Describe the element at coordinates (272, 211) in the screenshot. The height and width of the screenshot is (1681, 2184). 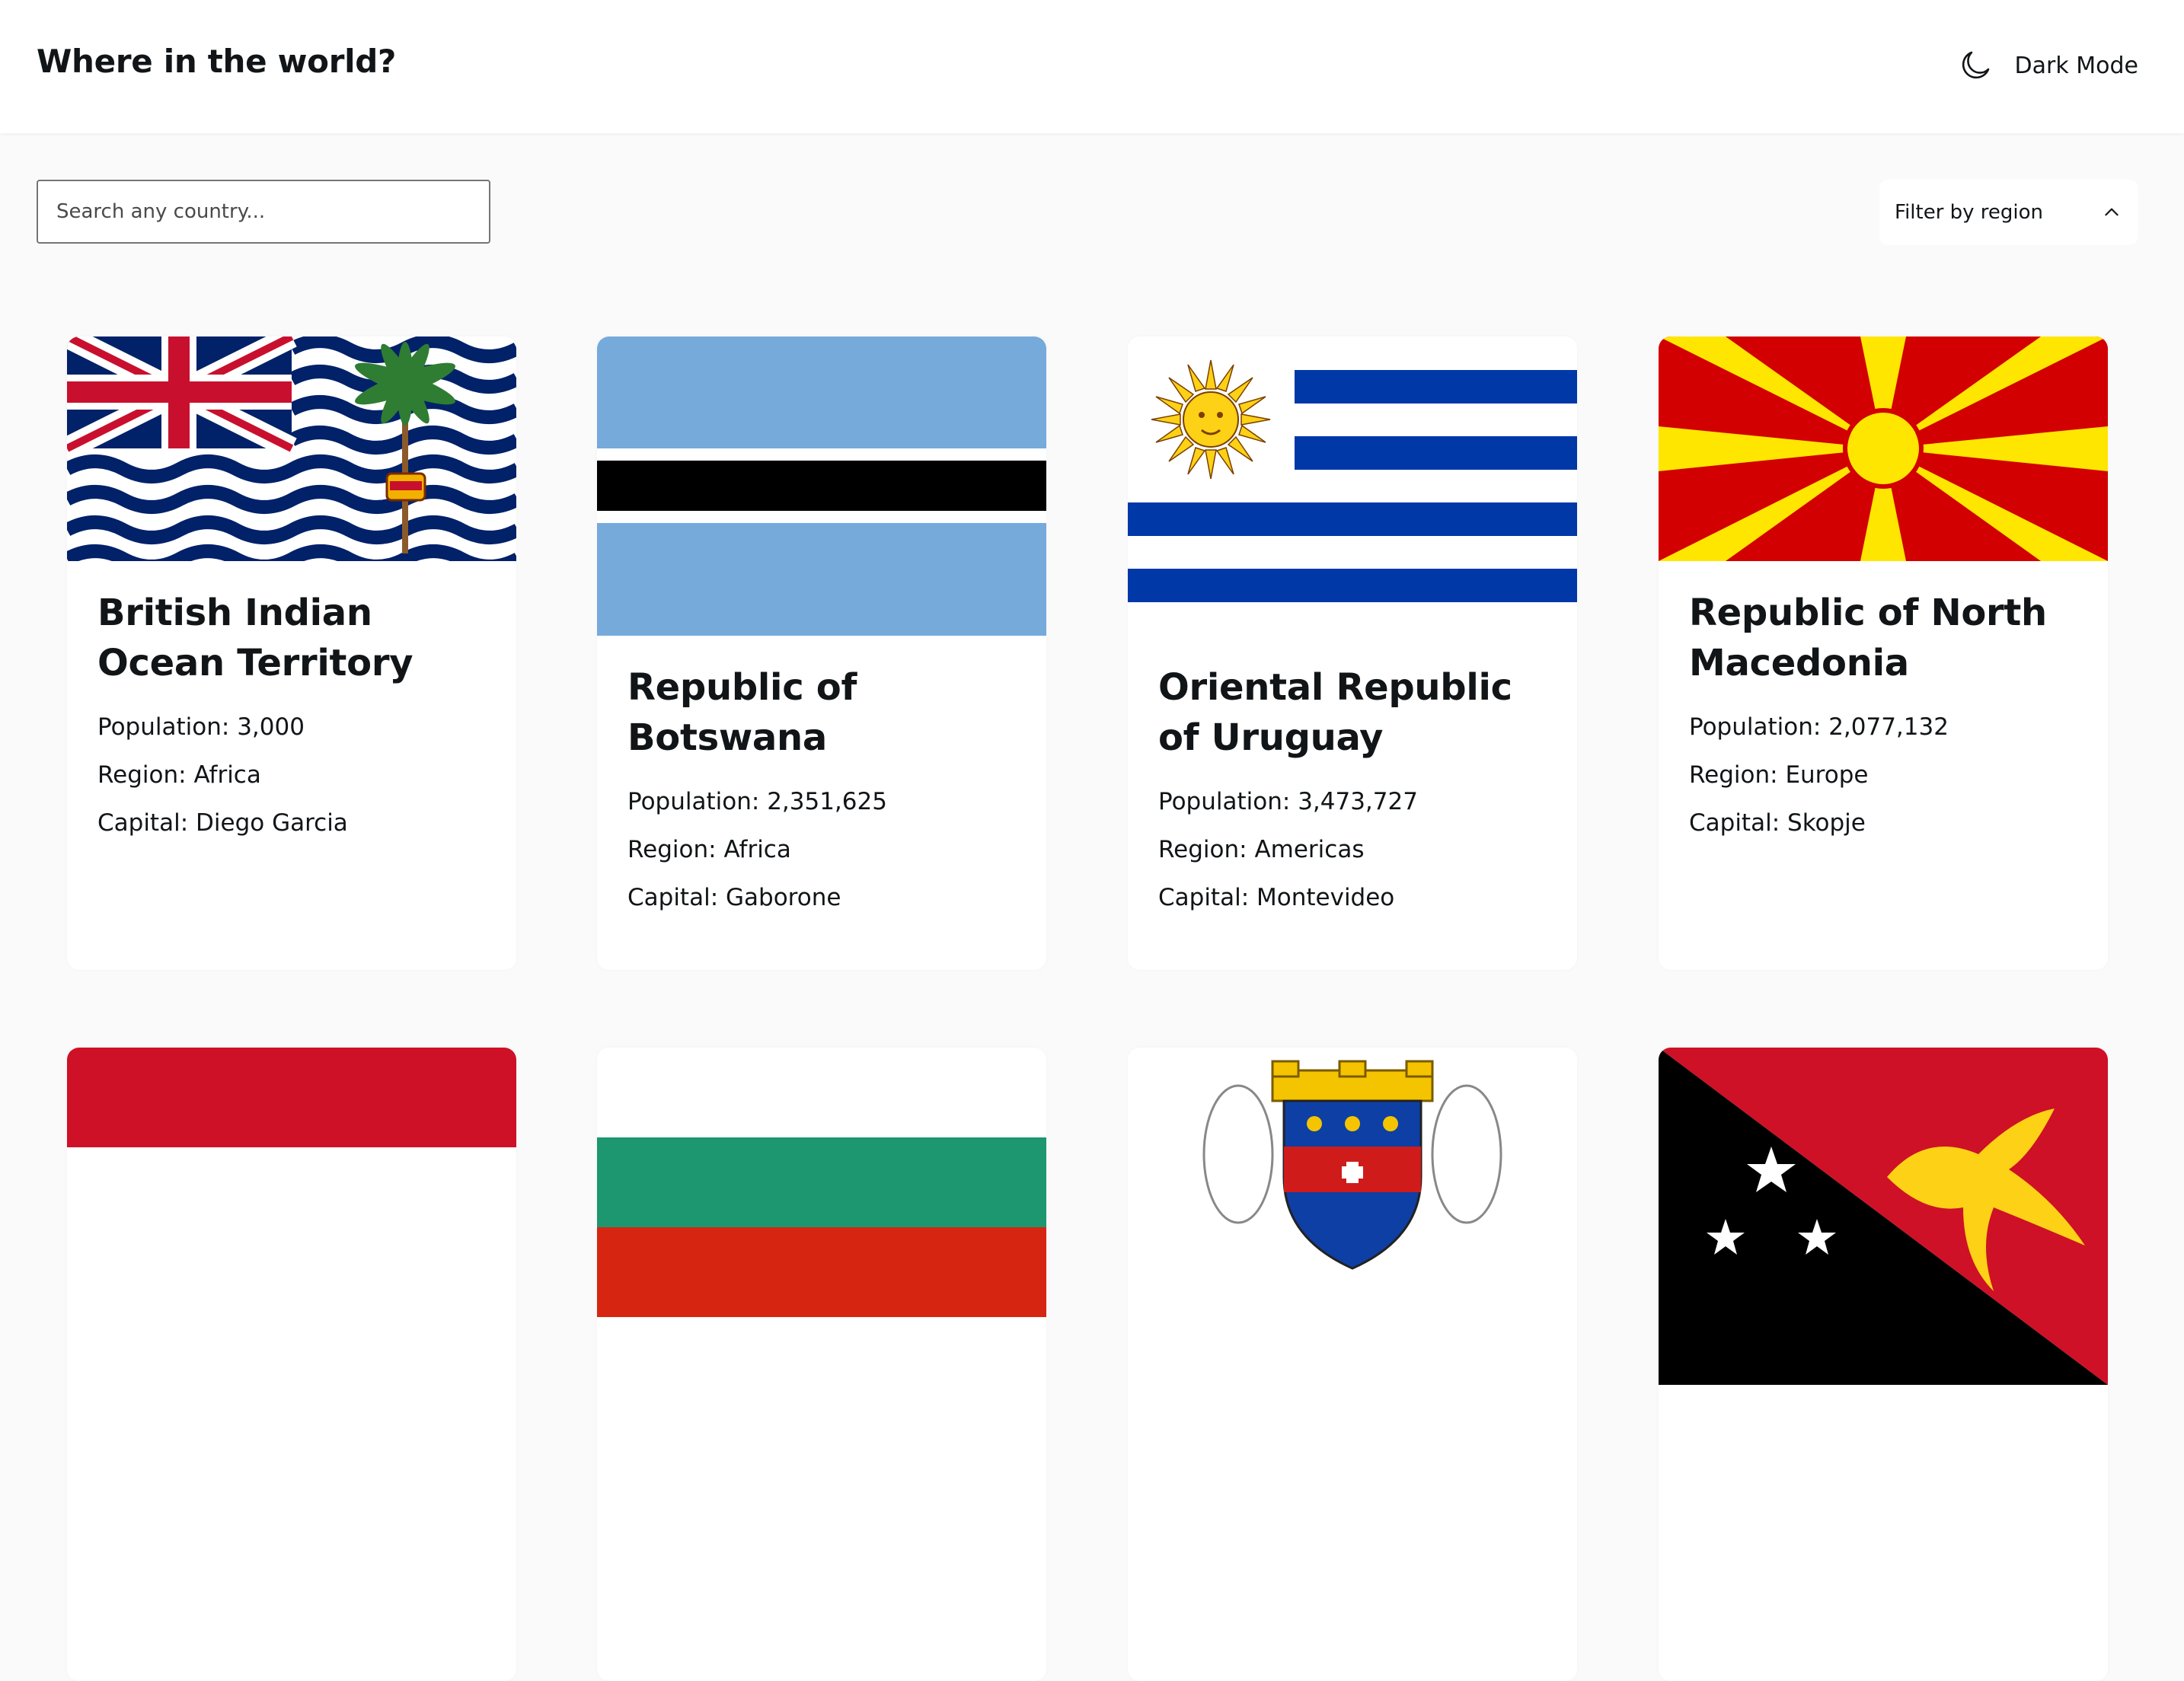
I see `search-input` at that location.